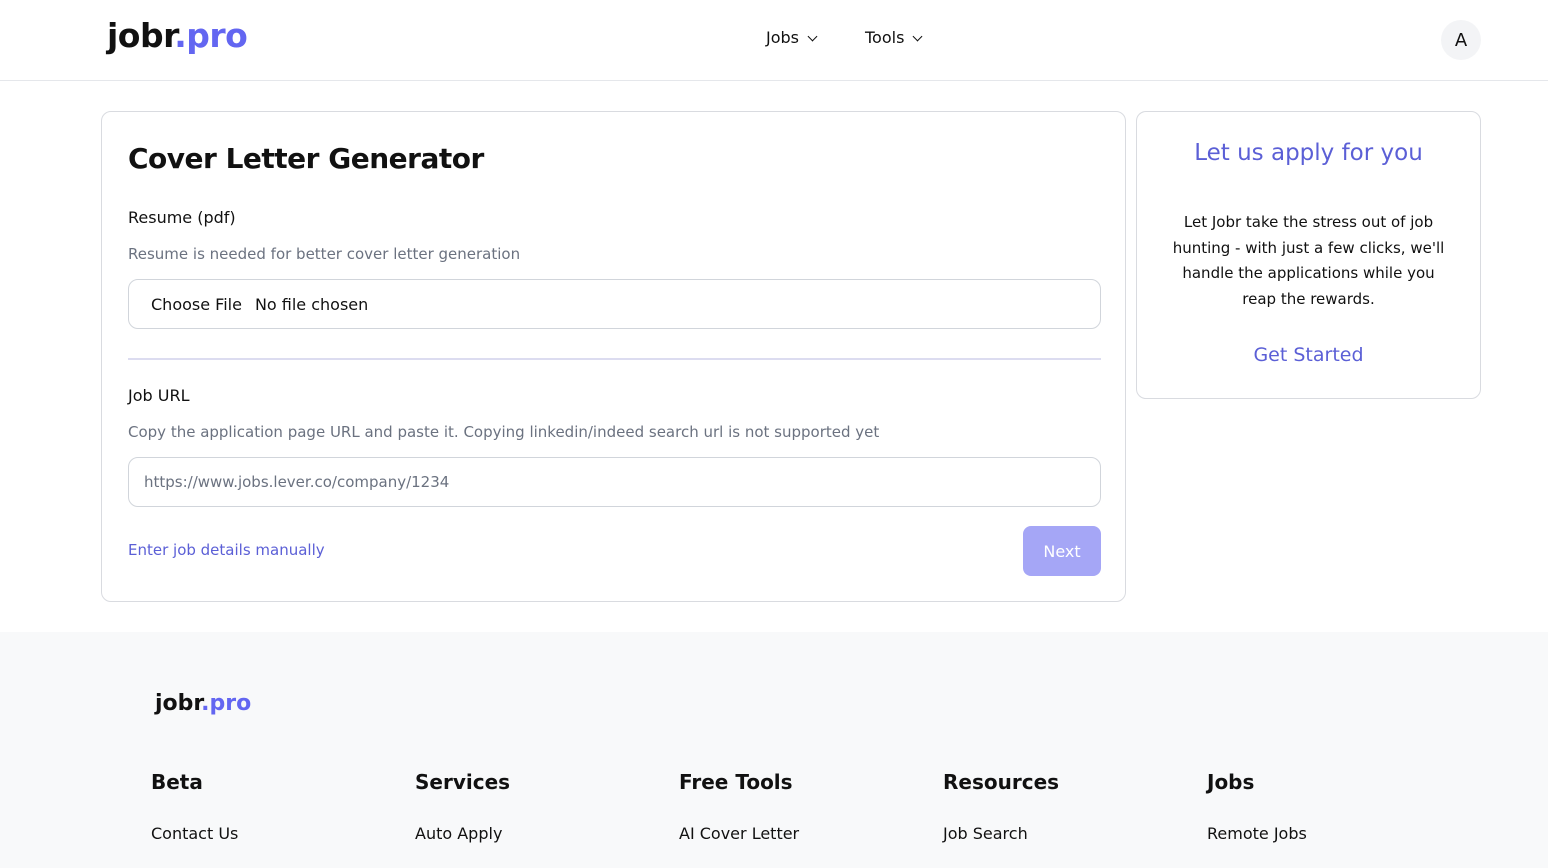 This screenshot has width=1548, height=868. Describe the element at coordinates (1062, 551) in the screenshot. I see `next-button: Next` at that location.